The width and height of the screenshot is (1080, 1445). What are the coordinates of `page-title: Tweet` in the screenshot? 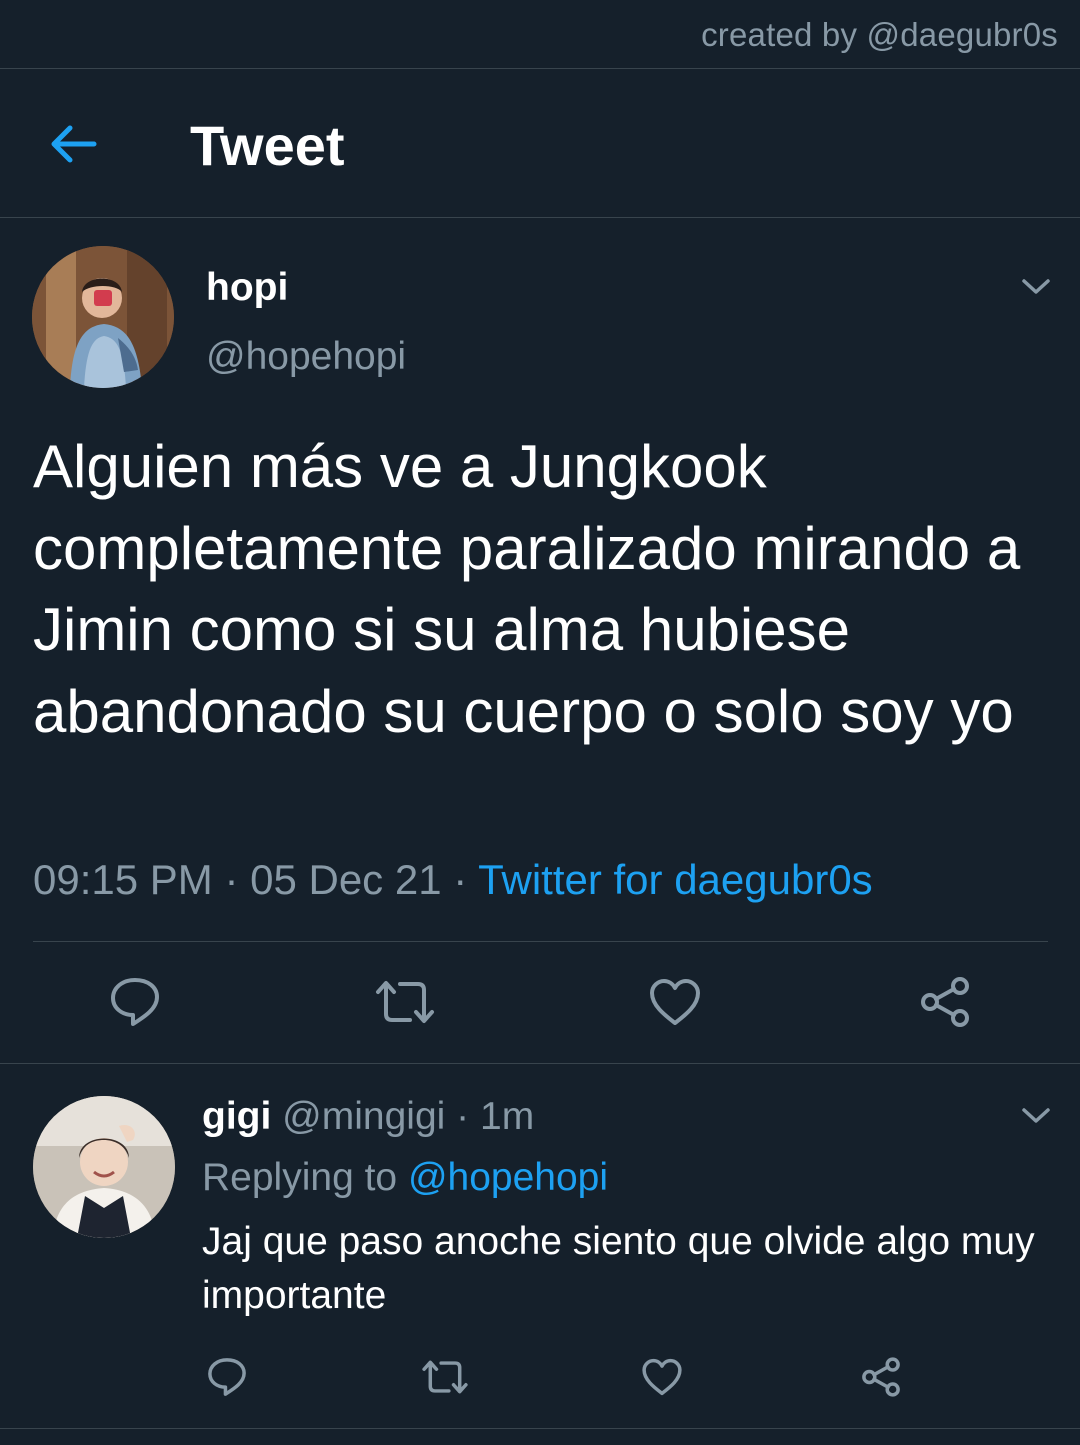 It's located at (267, 145).